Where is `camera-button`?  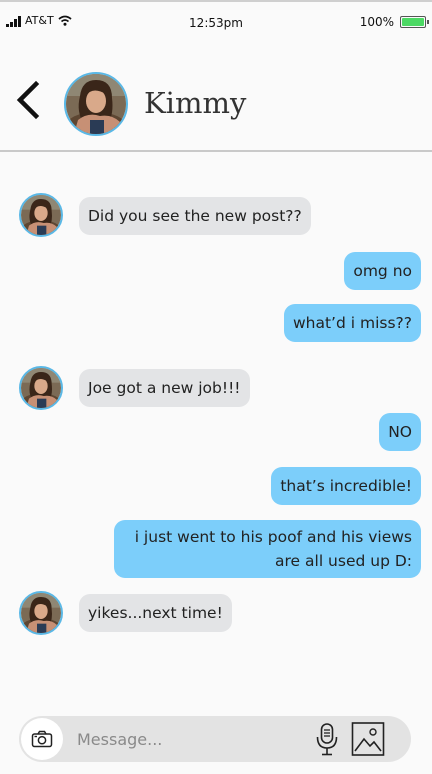
camera-button is located at coordinates (42, 739).